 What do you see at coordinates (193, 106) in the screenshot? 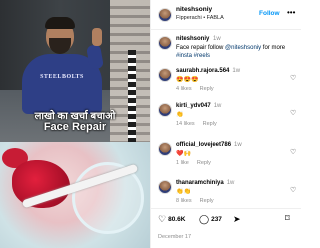
I see `comment-username: kirti_ydv047` at bounding box center [193, 106].